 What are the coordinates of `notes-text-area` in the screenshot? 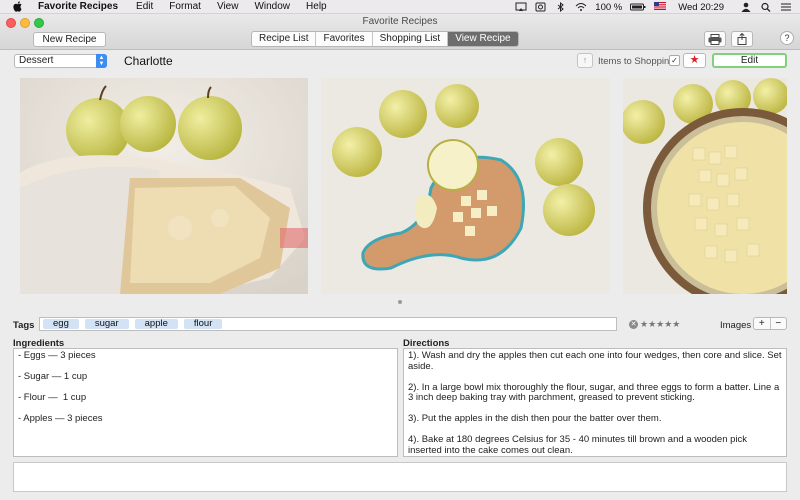 It's located at (400, 477).